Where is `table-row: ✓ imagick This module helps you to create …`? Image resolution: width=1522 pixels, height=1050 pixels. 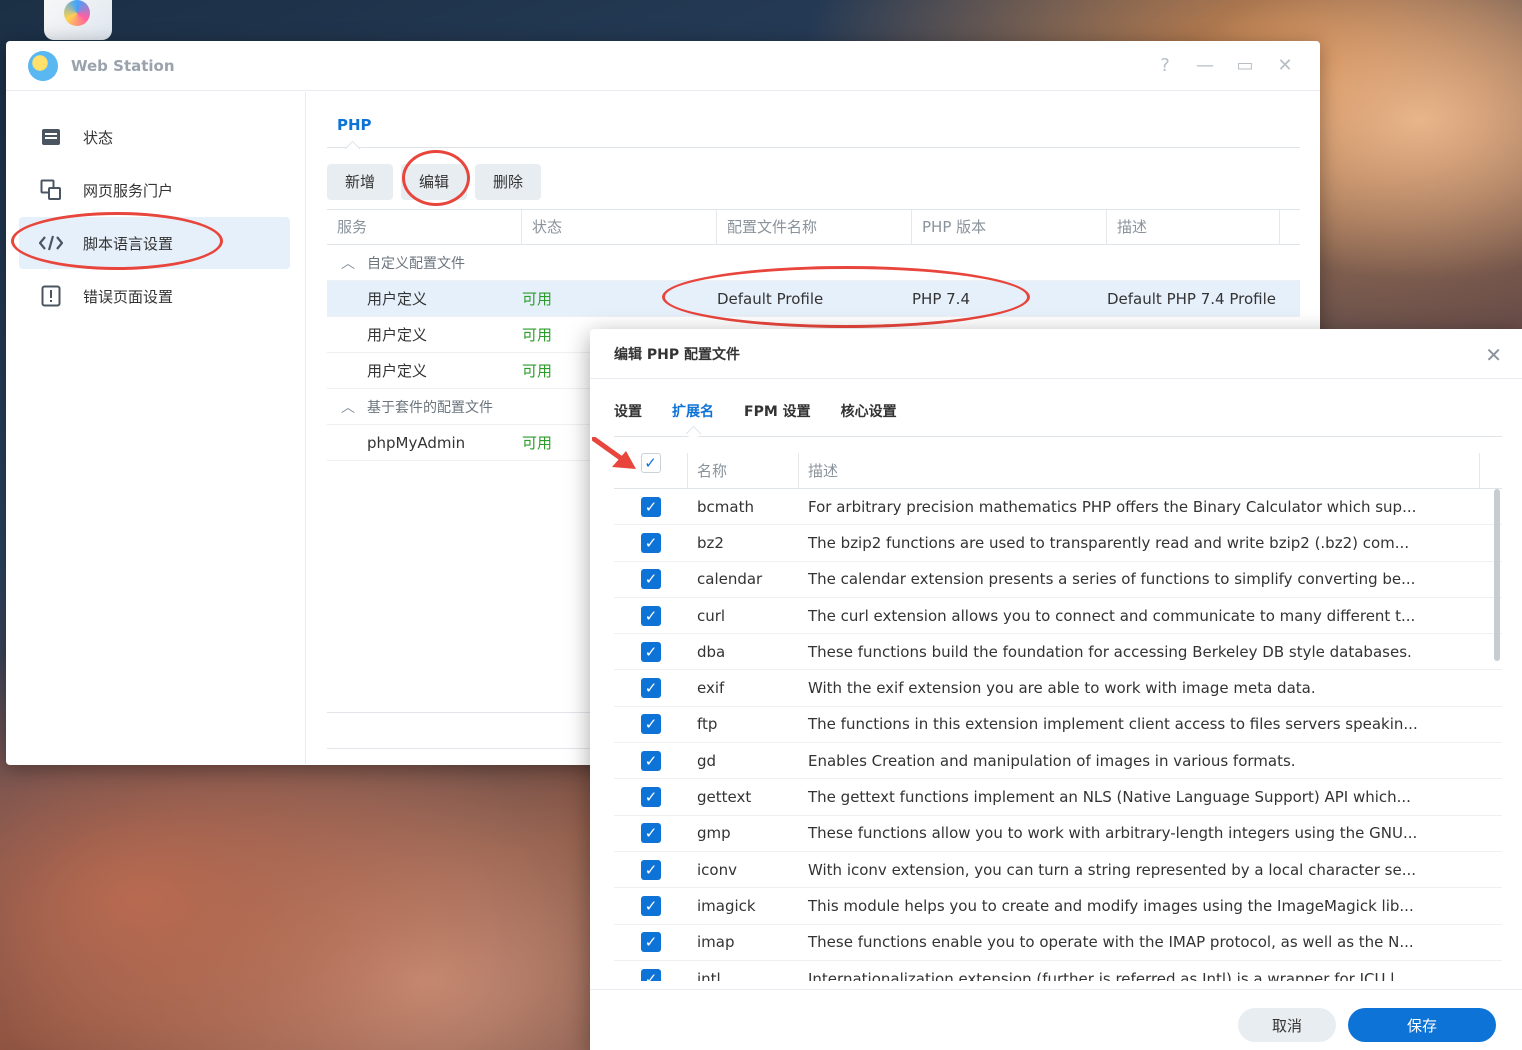
table-row: ✓ imagick This module helps you to create … is located at coordinates (1058, 906).